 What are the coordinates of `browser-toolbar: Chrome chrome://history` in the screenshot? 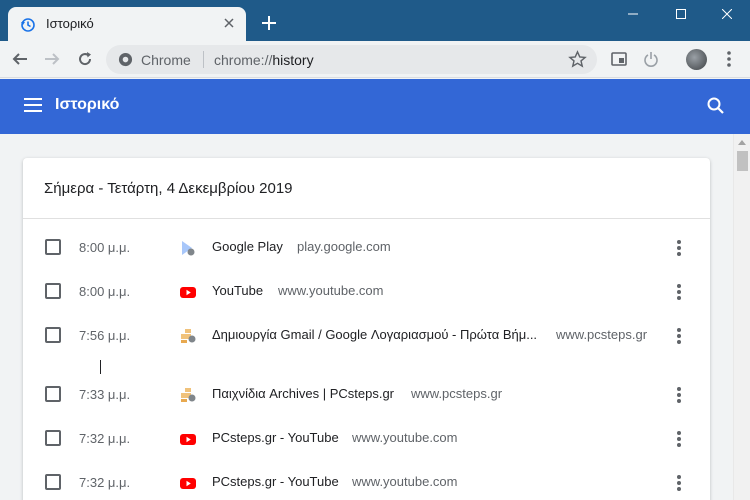 It's located at (375, 59).